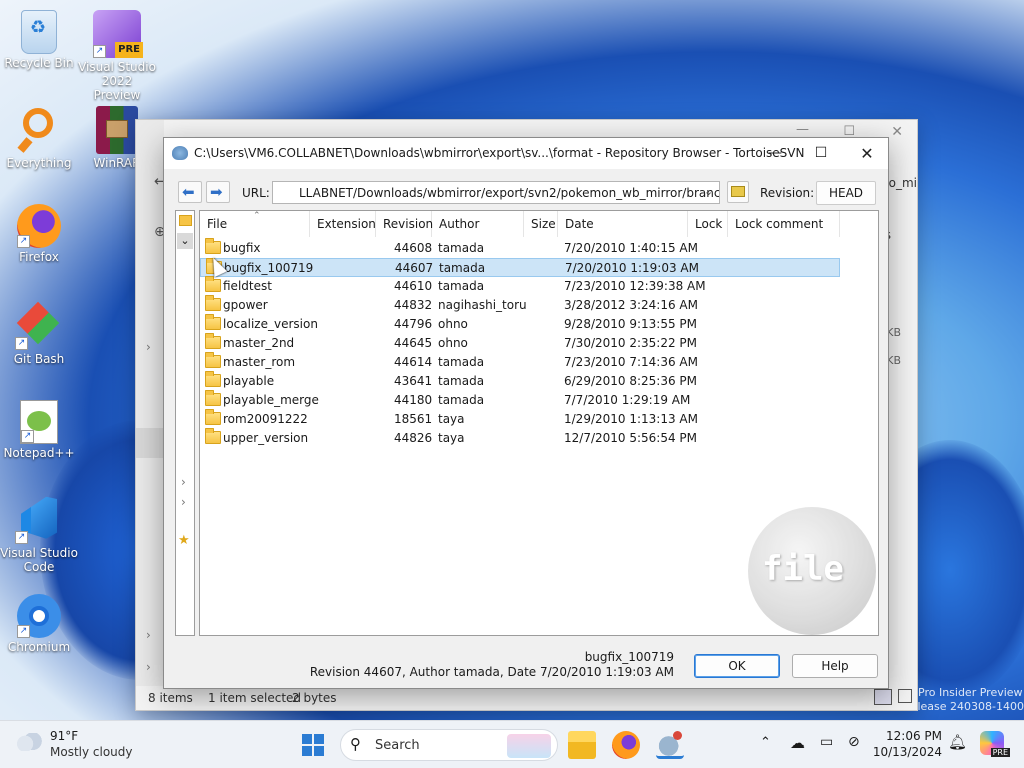  Describe the element at coordinates (39, 535) in the screenshot. I see `desktop-icon-vscode: ↗ Visual Studio Code` at that location.